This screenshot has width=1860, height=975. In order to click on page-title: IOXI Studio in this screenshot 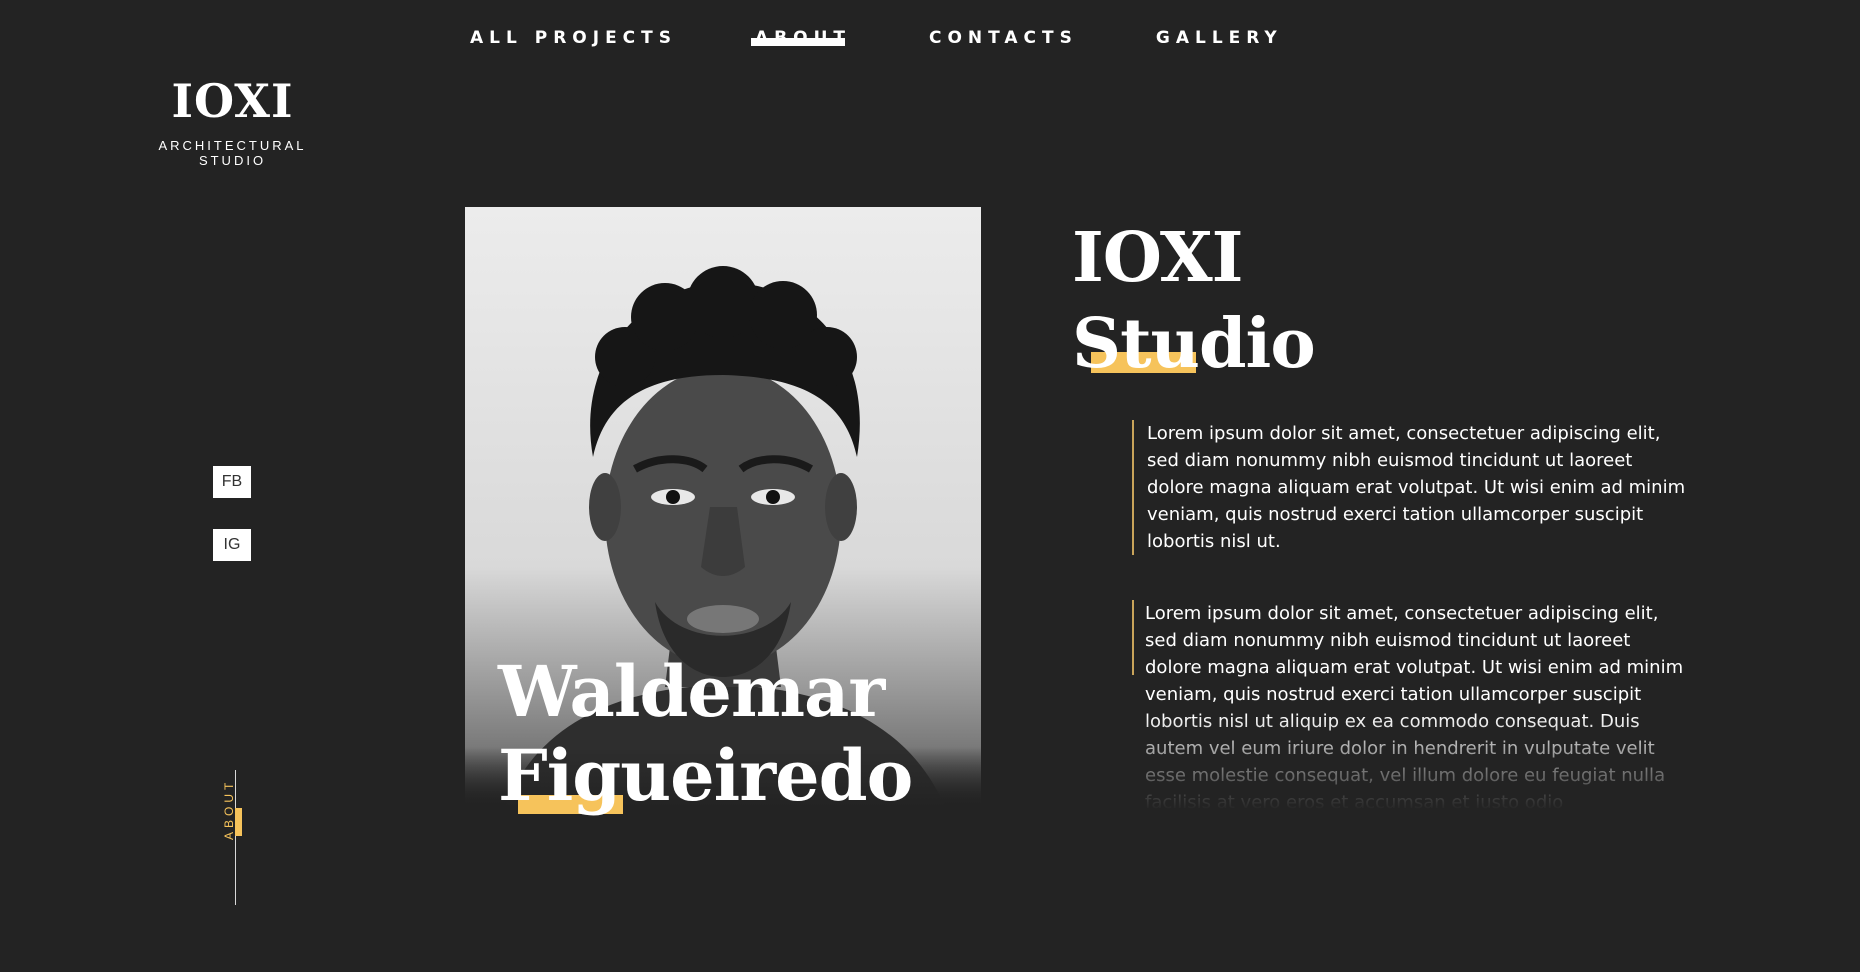, I will do `click(1194, 301)`.